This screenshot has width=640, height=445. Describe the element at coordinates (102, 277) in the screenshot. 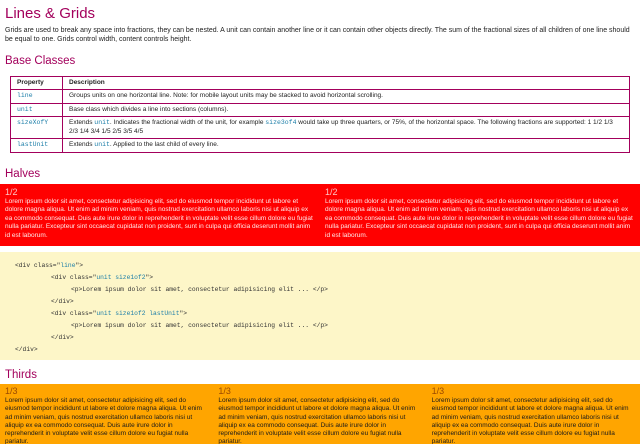

I see `code-line: <div class="unit size1of2">` at that location.